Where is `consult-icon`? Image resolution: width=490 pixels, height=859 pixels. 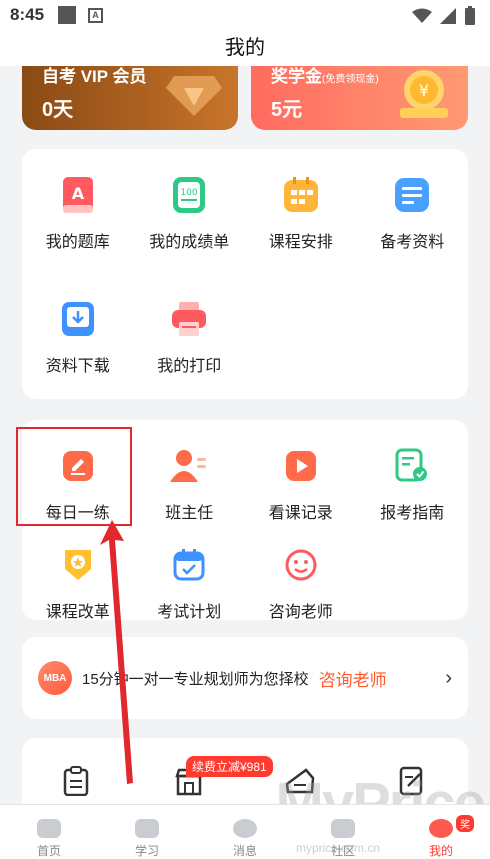 consult-icon is located at coordinates (301, 565).